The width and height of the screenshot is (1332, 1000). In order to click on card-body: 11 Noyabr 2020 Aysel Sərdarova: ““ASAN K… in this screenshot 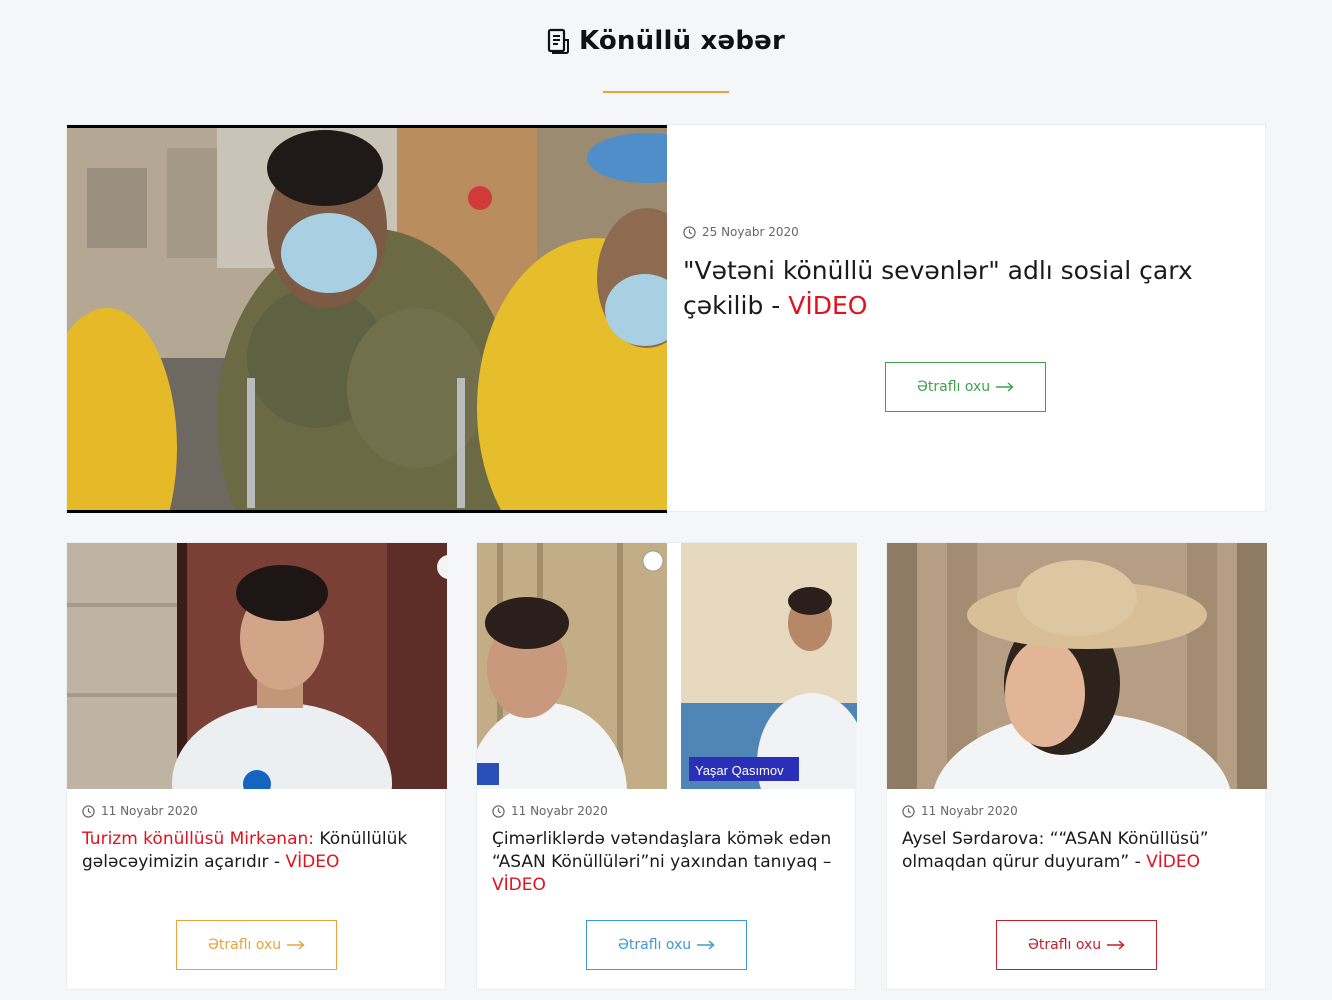, I will do `click(1076, 831)`.